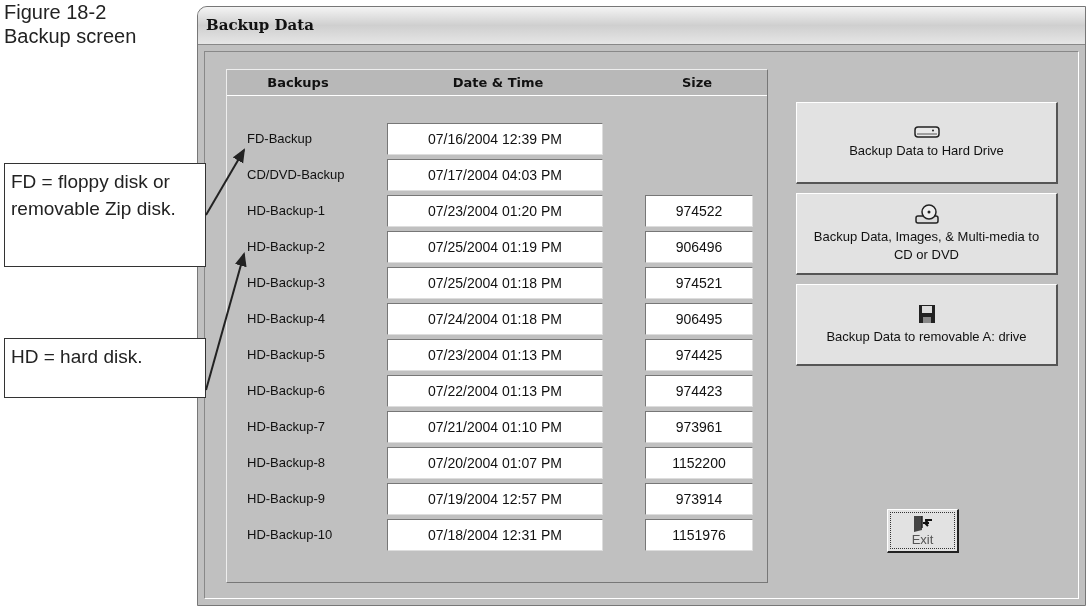  What do you see at coordinates (225, 182) in the screenshot?
I see `leader-line` at bounding box center [225, 182].